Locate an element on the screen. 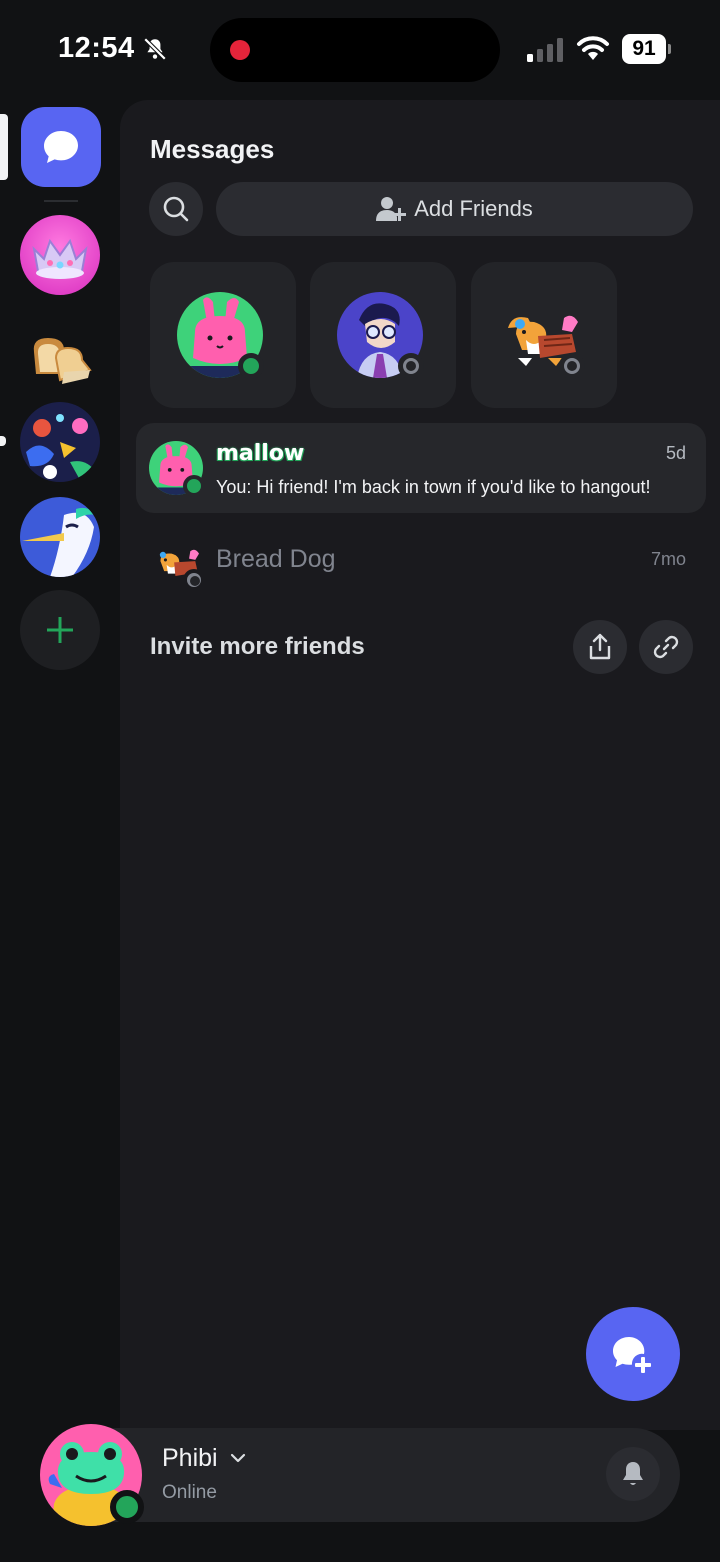 The image size is (720, 1562). crown-server-icon is located at coordinates (60, 255).